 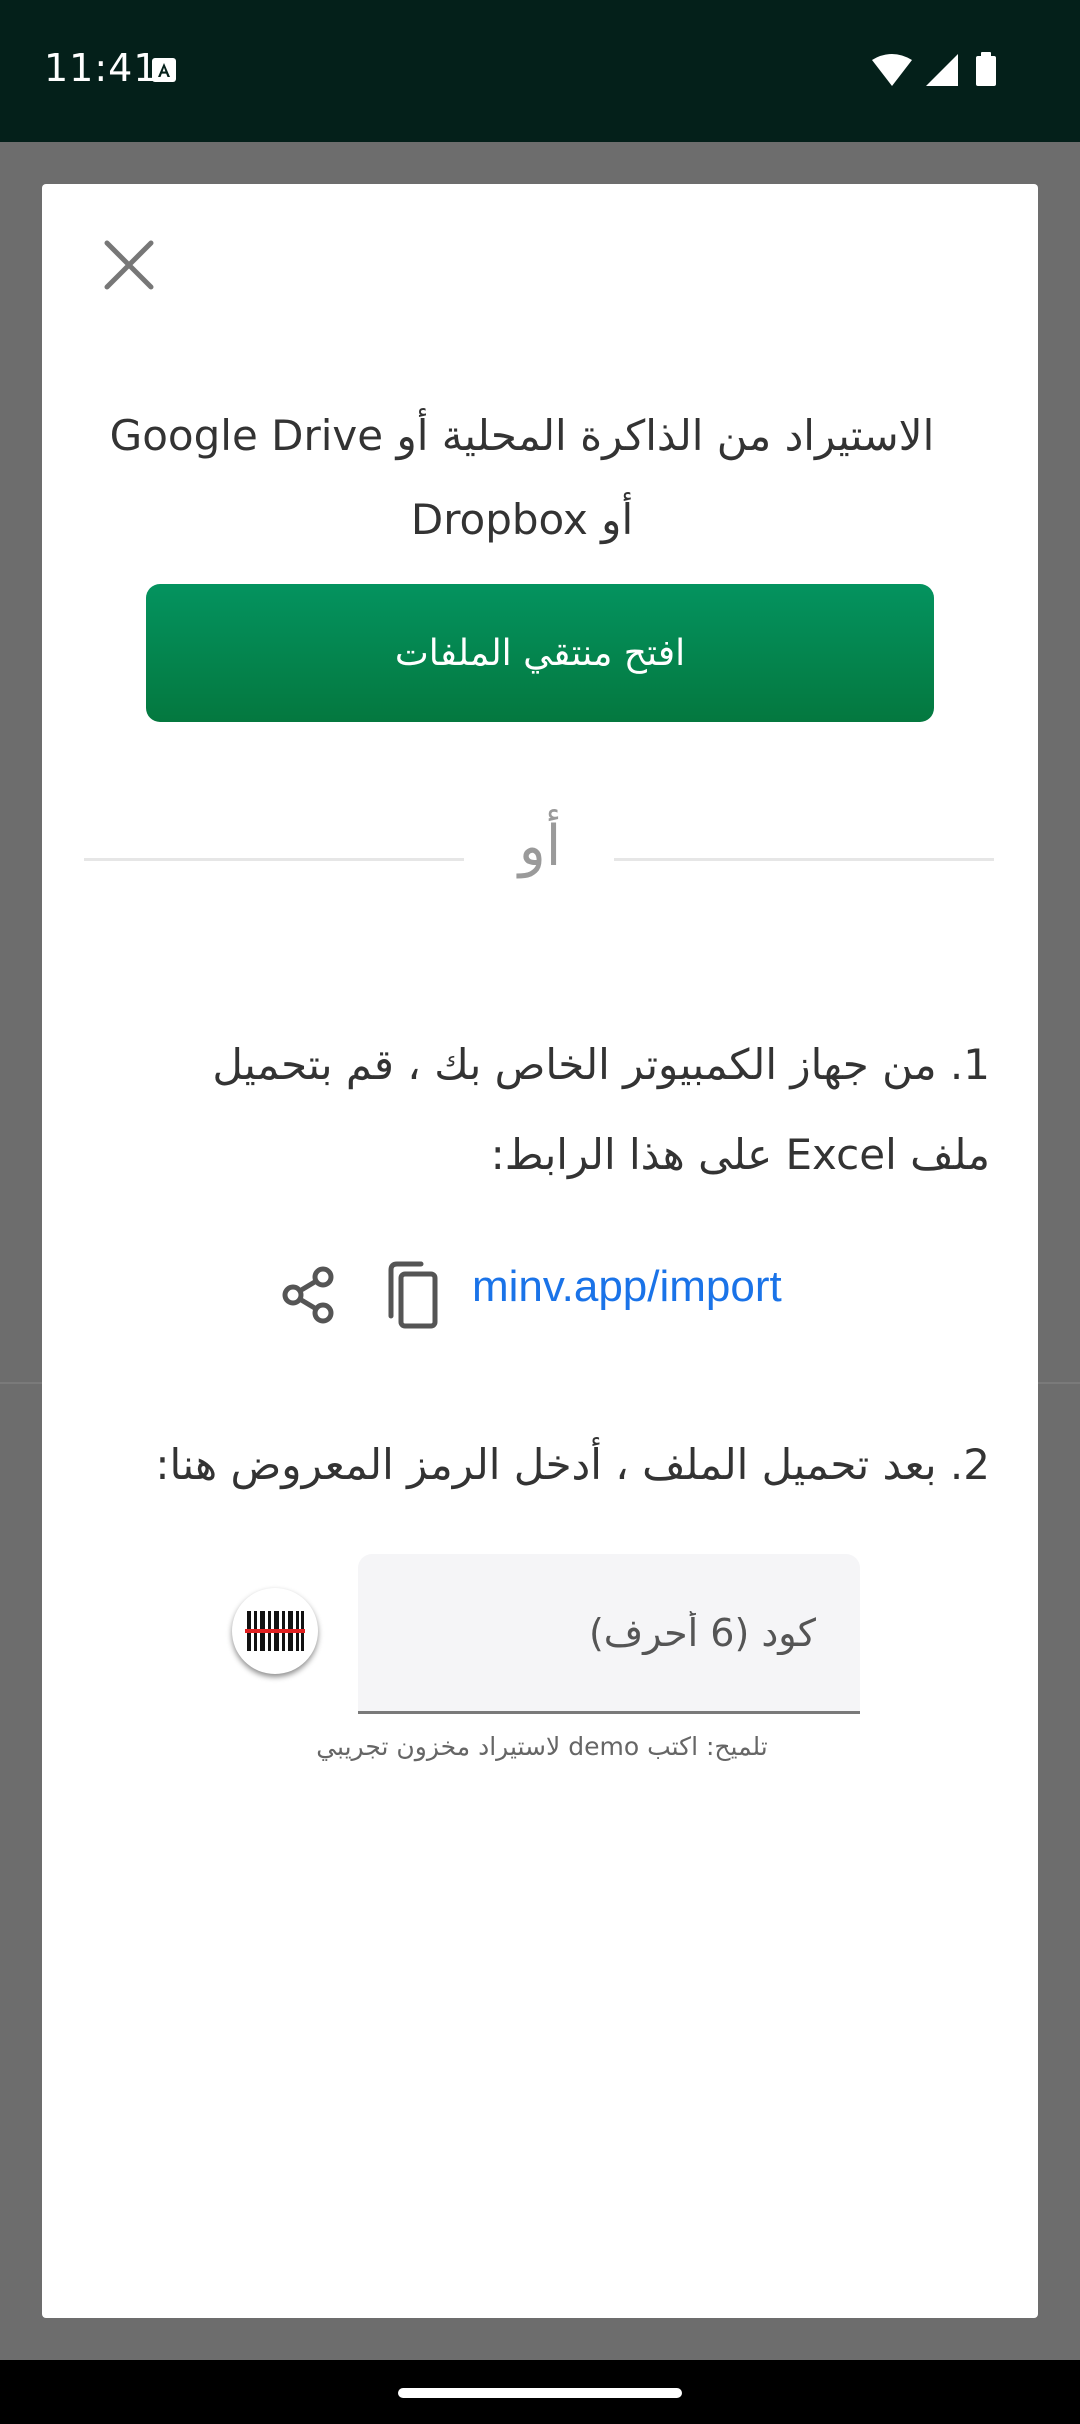 I want to click on navigation-bar, so click(x=540, y=2392).